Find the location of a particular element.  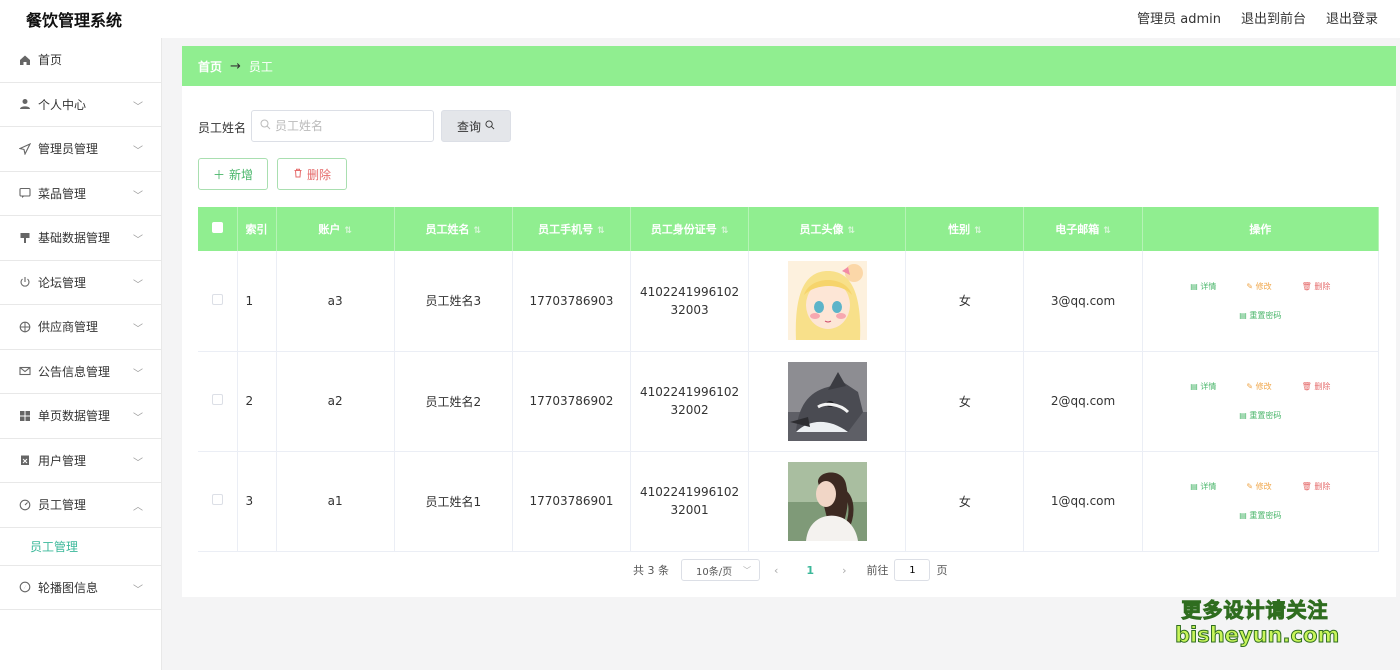

user-icon is located at coordinates (25, 104).